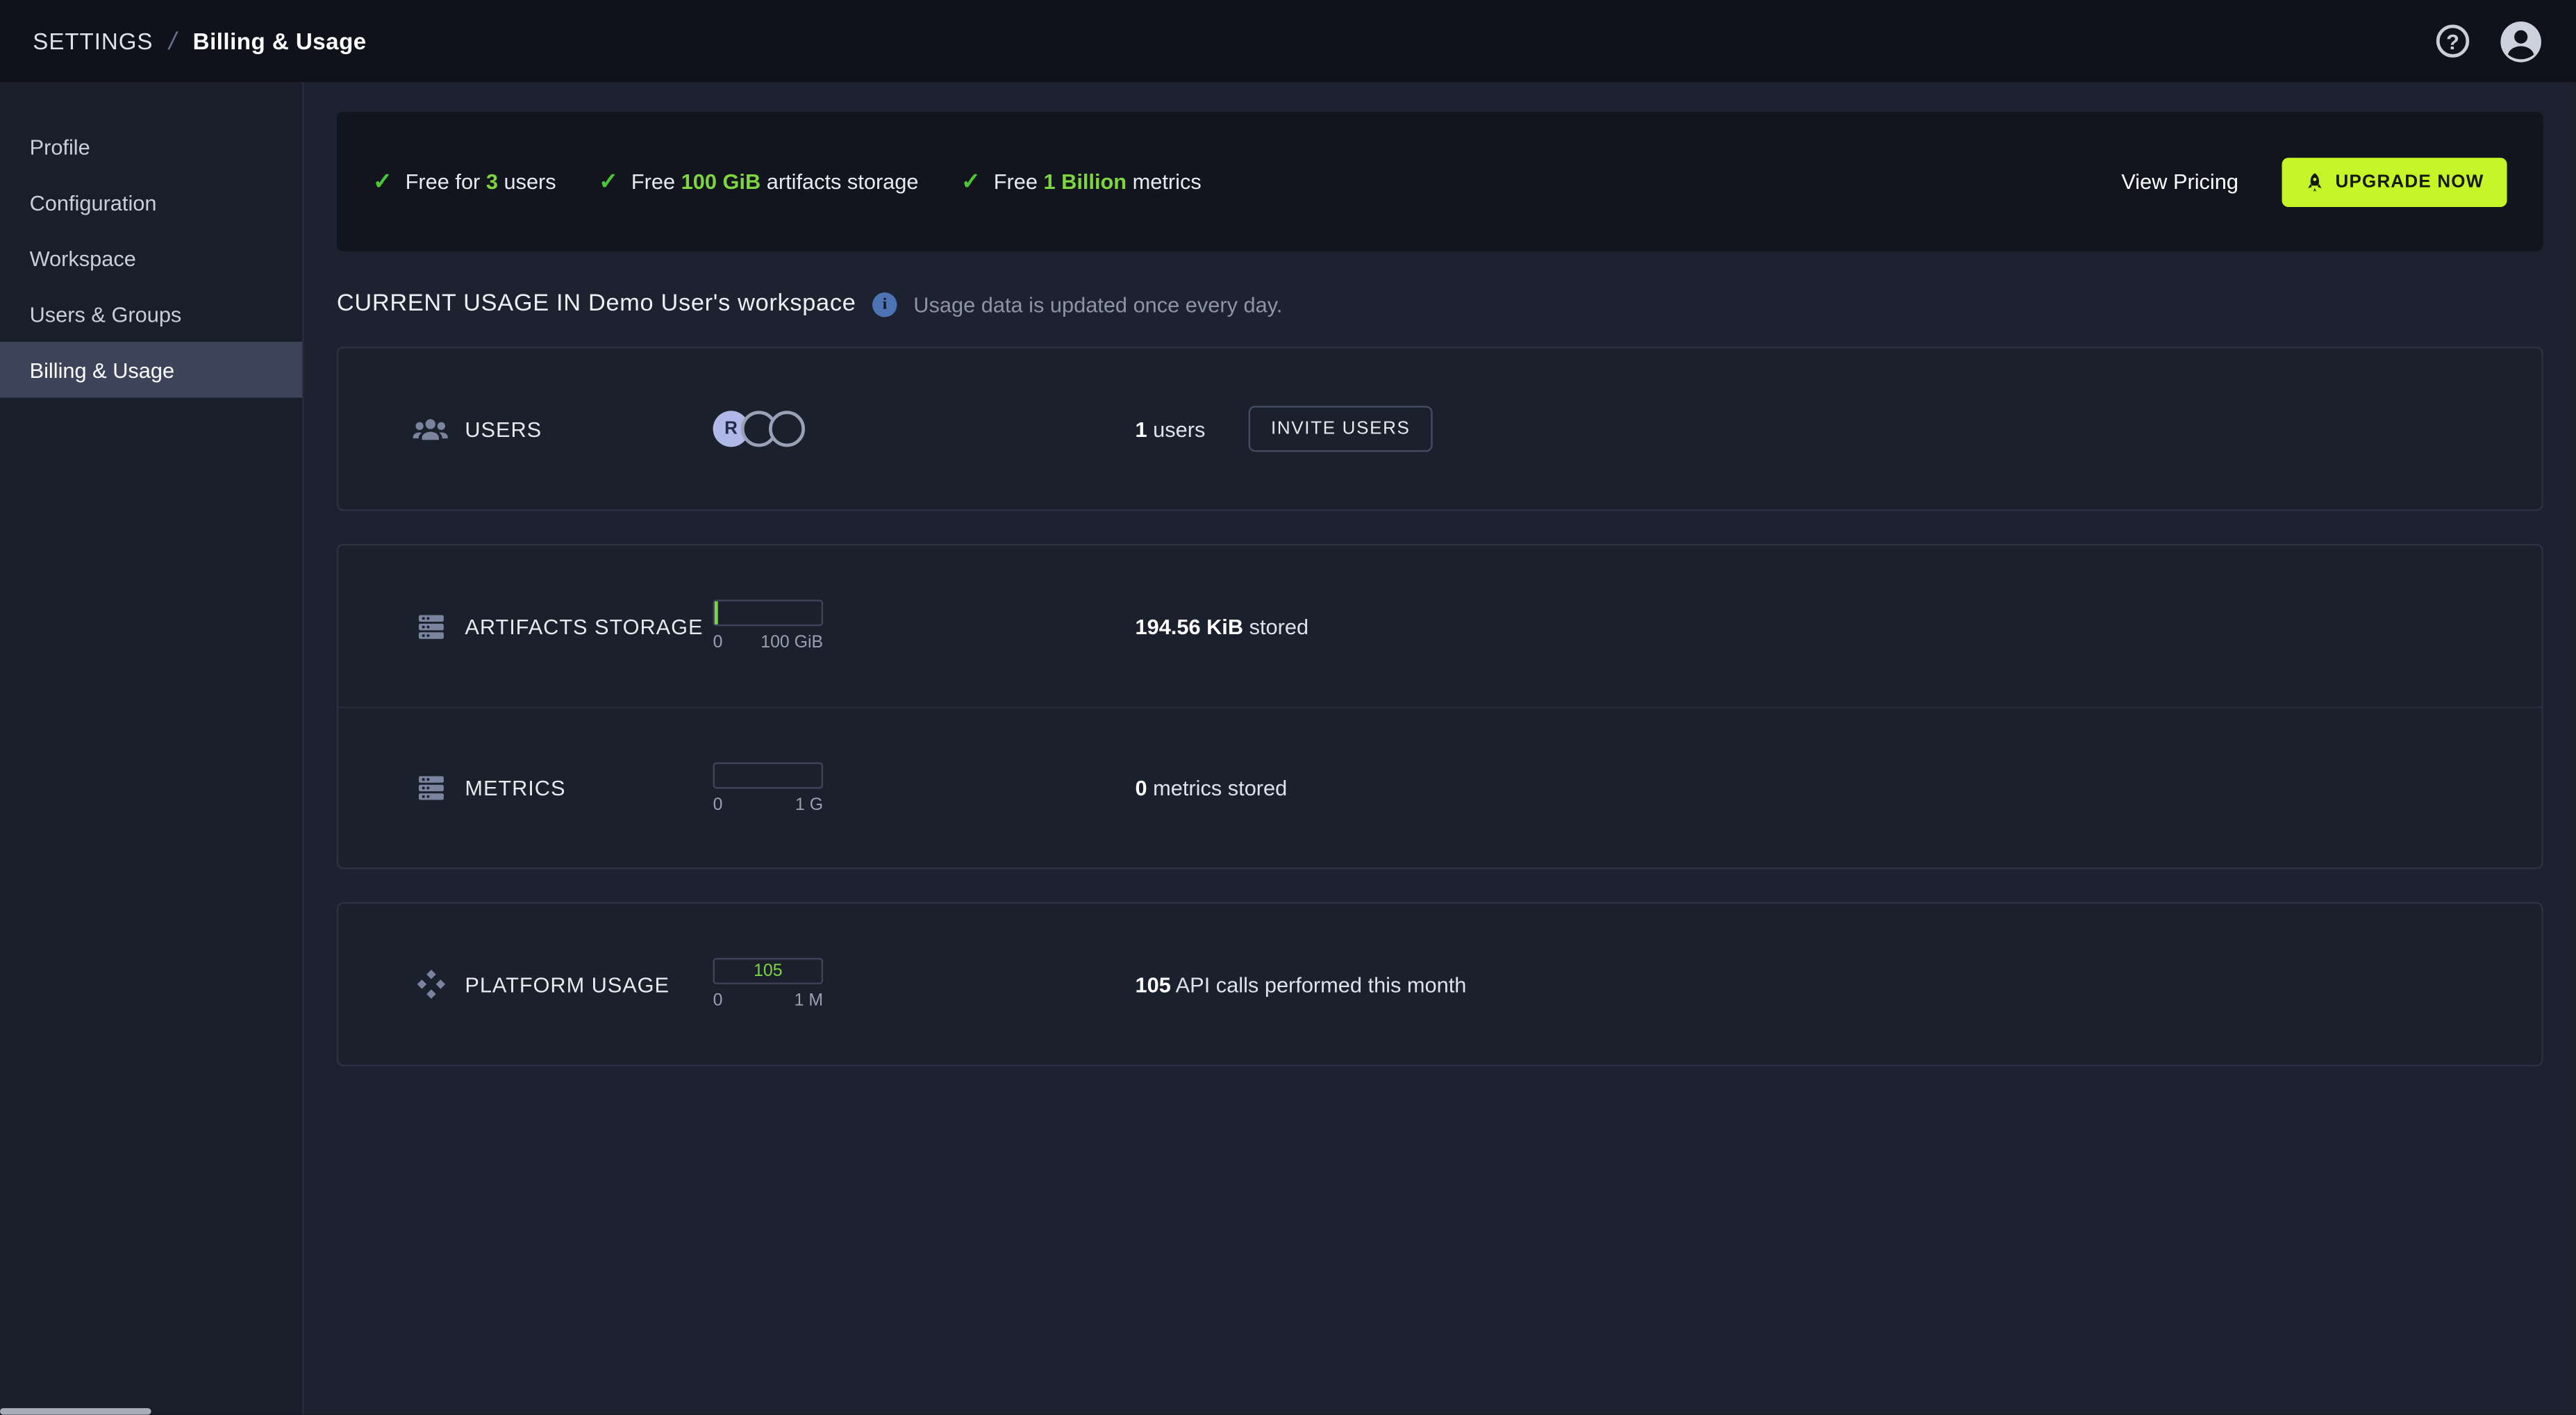 This screenshot has height=1415, width=2576. Describe the element at coordinates (884, 304) in the screenshot. I see `info-icon: i` at that location.